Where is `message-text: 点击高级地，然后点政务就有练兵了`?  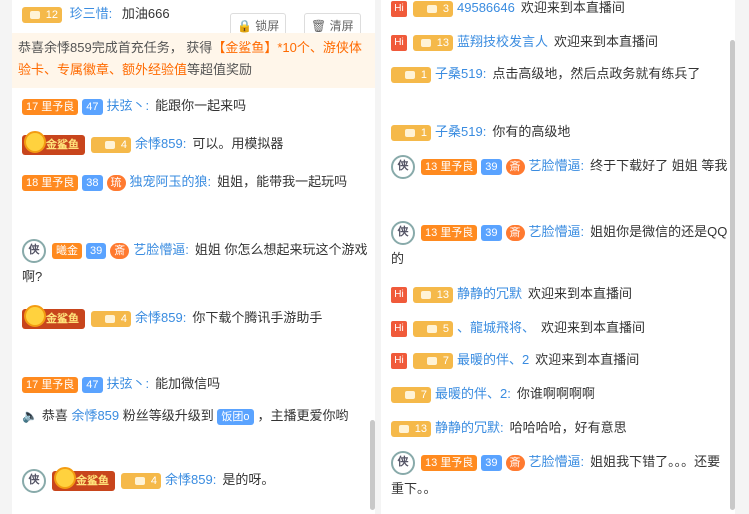 message-text: 点击高级地，然后点政务就有练兵了 is located at coordinates (596, 73).